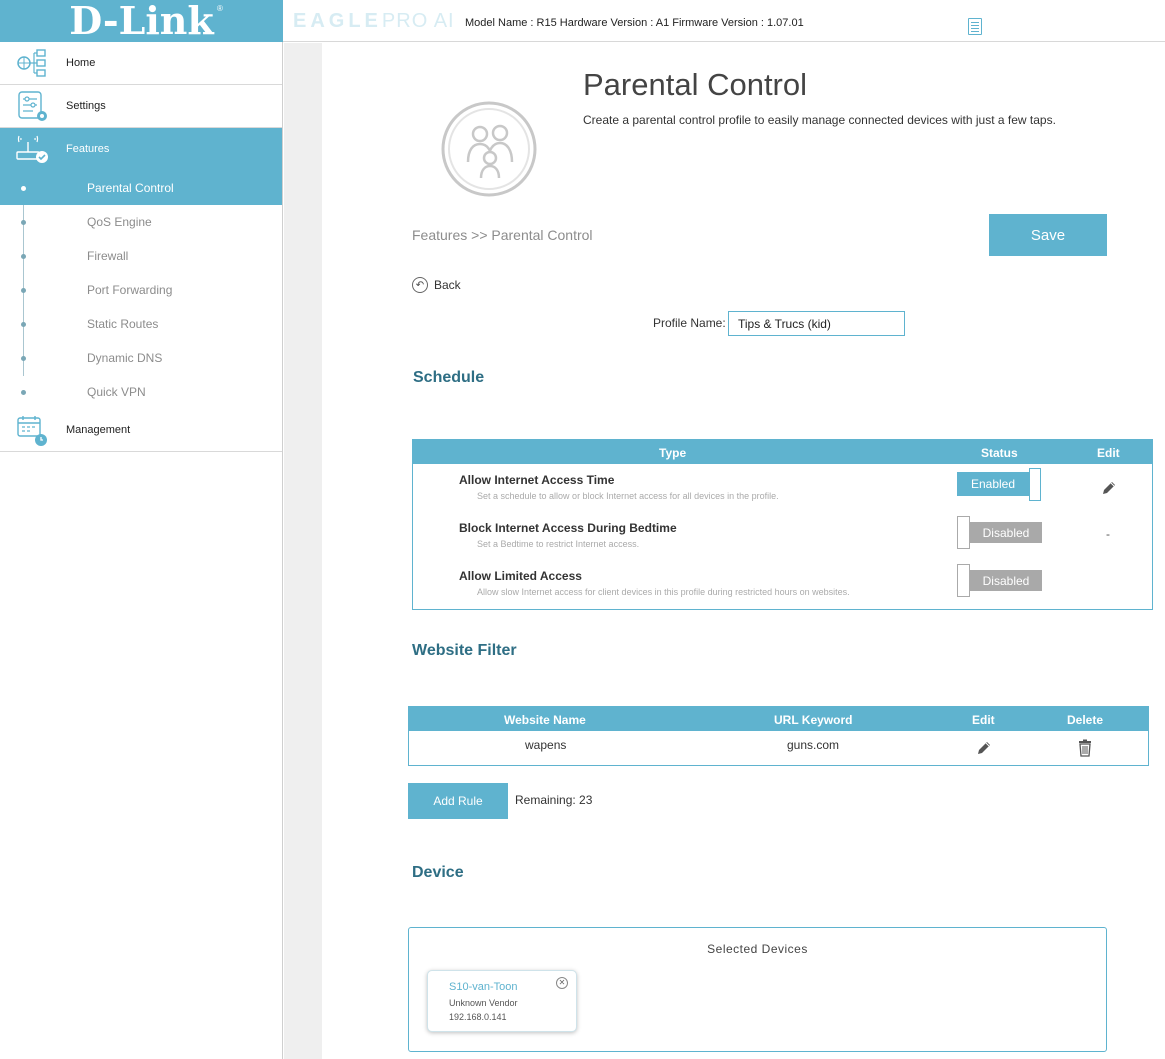 This screenshot has width=1165, height=1059. What do you see at coordinates (782, 452) in the screenshot?
I see `schedule-table-header: Type Status Edit` at bounding box center [782, 452].